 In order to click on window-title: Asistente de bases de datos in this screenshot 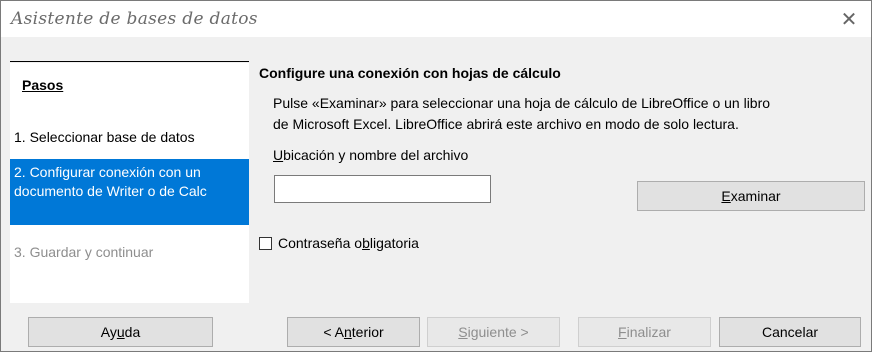, I will do `click(134, 19)`.